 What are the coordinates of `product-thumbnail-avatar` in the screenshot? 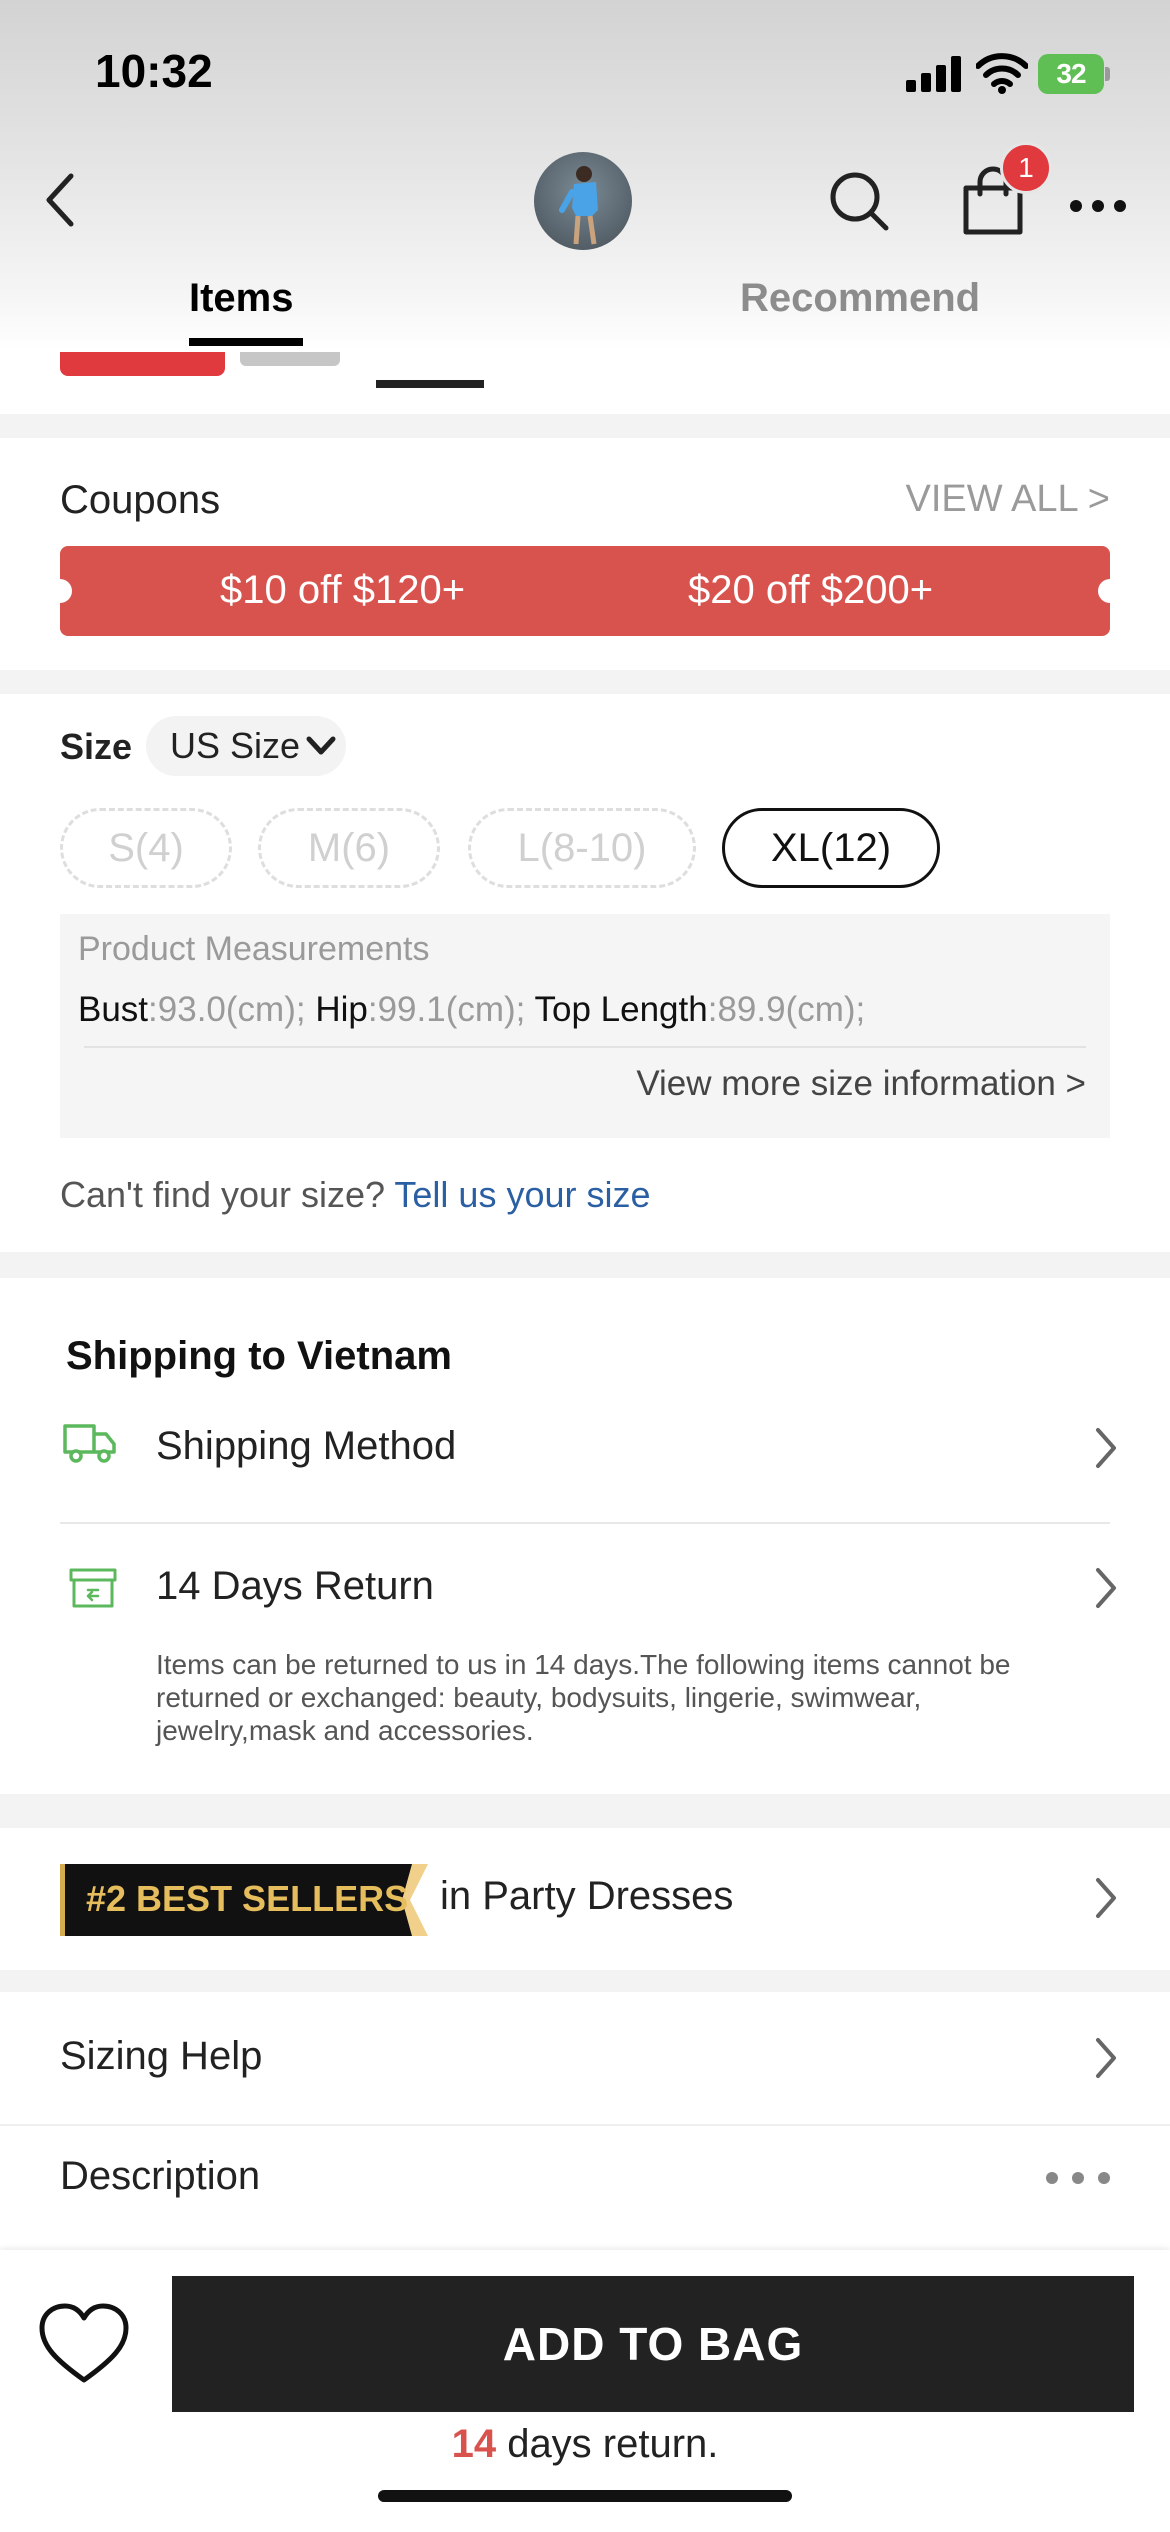 It's located at (583, 201).